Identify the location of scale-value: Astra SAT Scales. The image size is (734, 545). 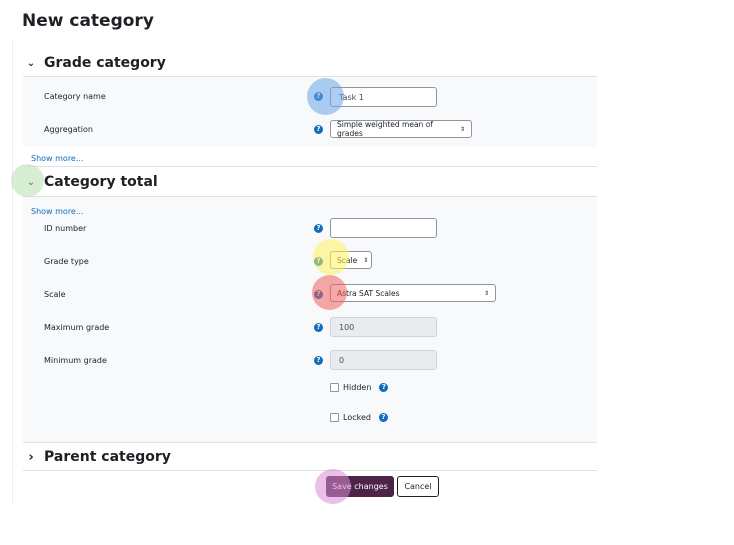
(368, 293).